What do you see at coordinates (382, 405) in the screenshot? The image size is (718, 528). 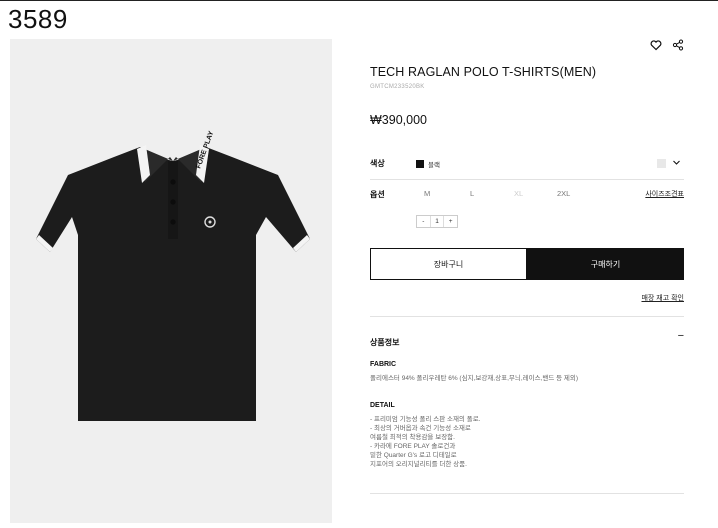 I see `detail-heading: DETAIL` at bounding box center [382, 405].